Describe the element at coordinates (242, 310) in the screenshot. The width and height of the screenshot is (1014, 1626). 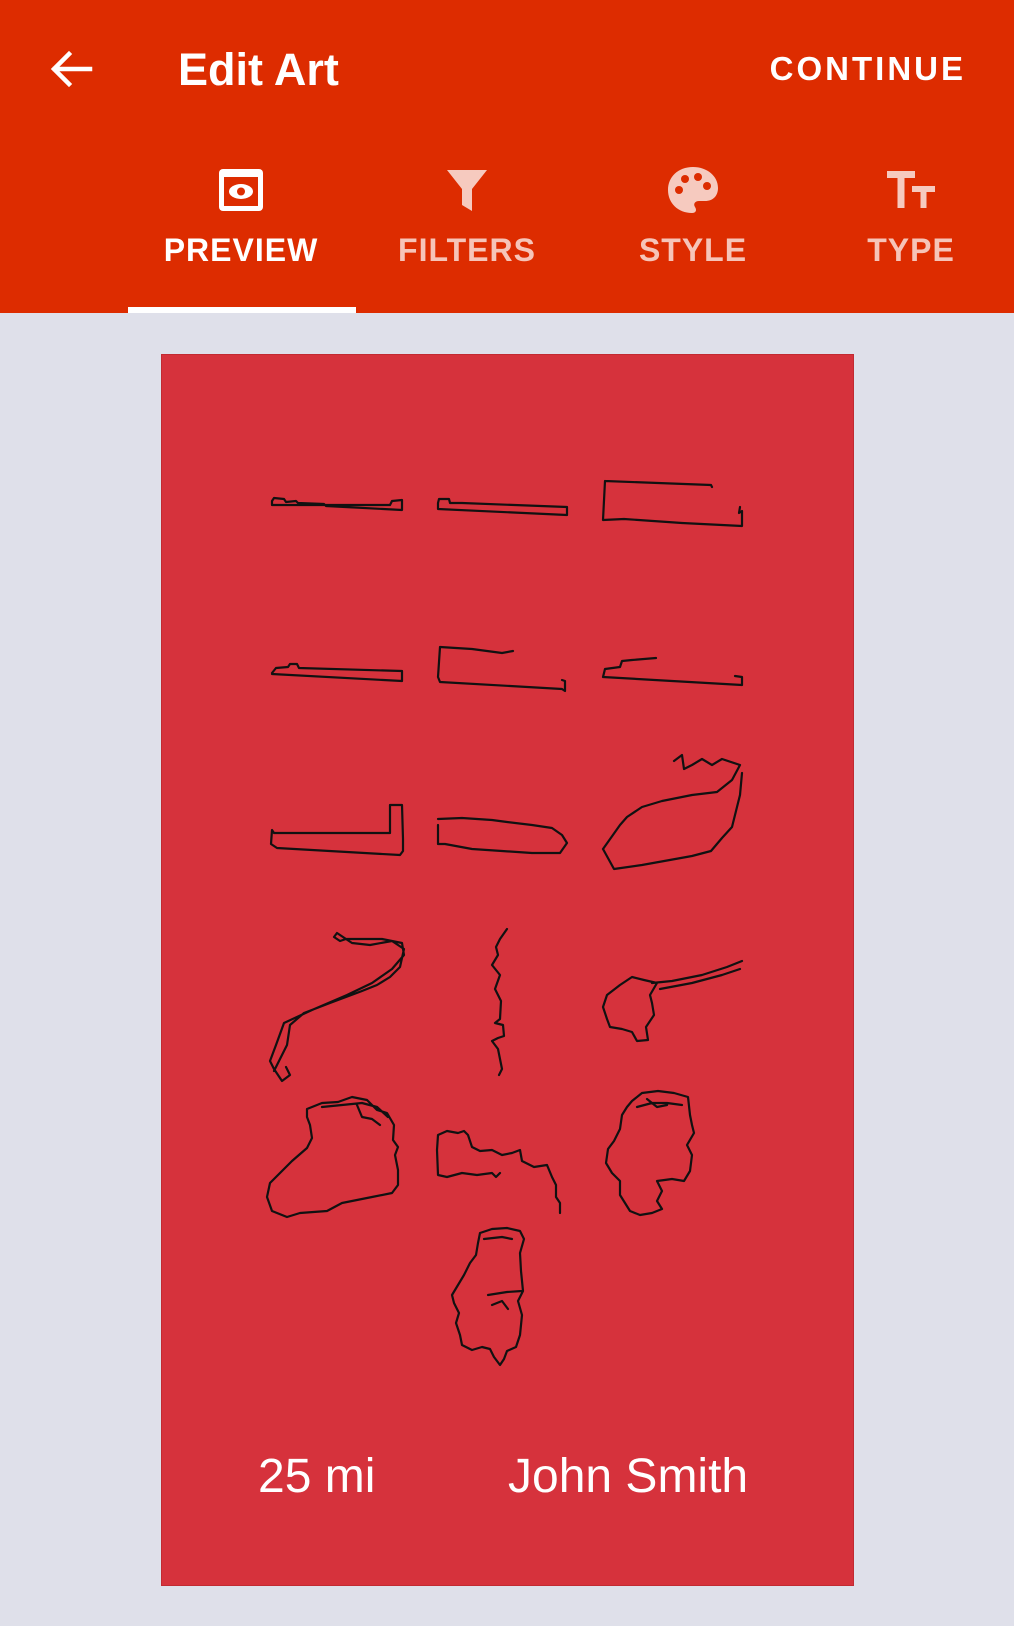
I see `active-tab-indicator` at that location.